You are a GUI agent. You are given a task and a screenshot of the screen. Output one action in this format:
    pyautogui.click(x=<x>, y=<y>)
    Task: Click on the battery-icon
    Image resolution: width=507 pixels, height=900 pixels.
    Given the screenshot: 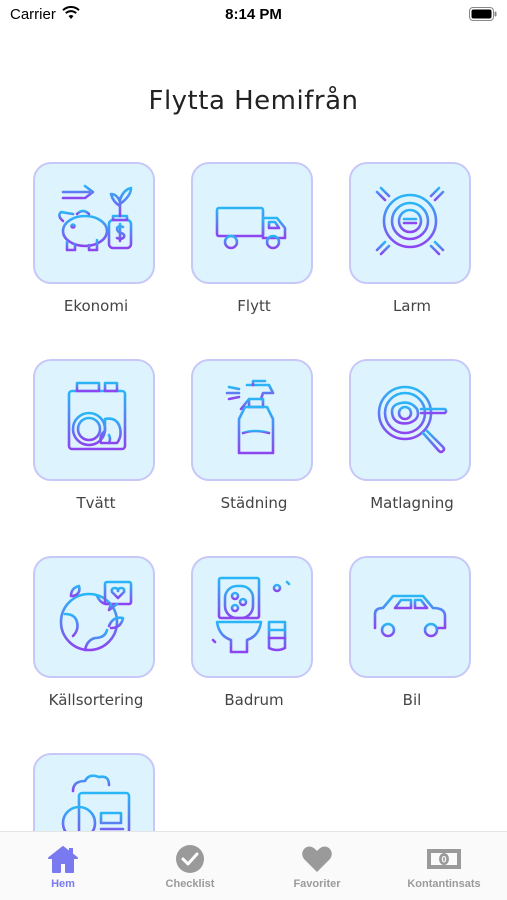 What is the action you would take?
    pyautogui.click(x=483, y=16)
    